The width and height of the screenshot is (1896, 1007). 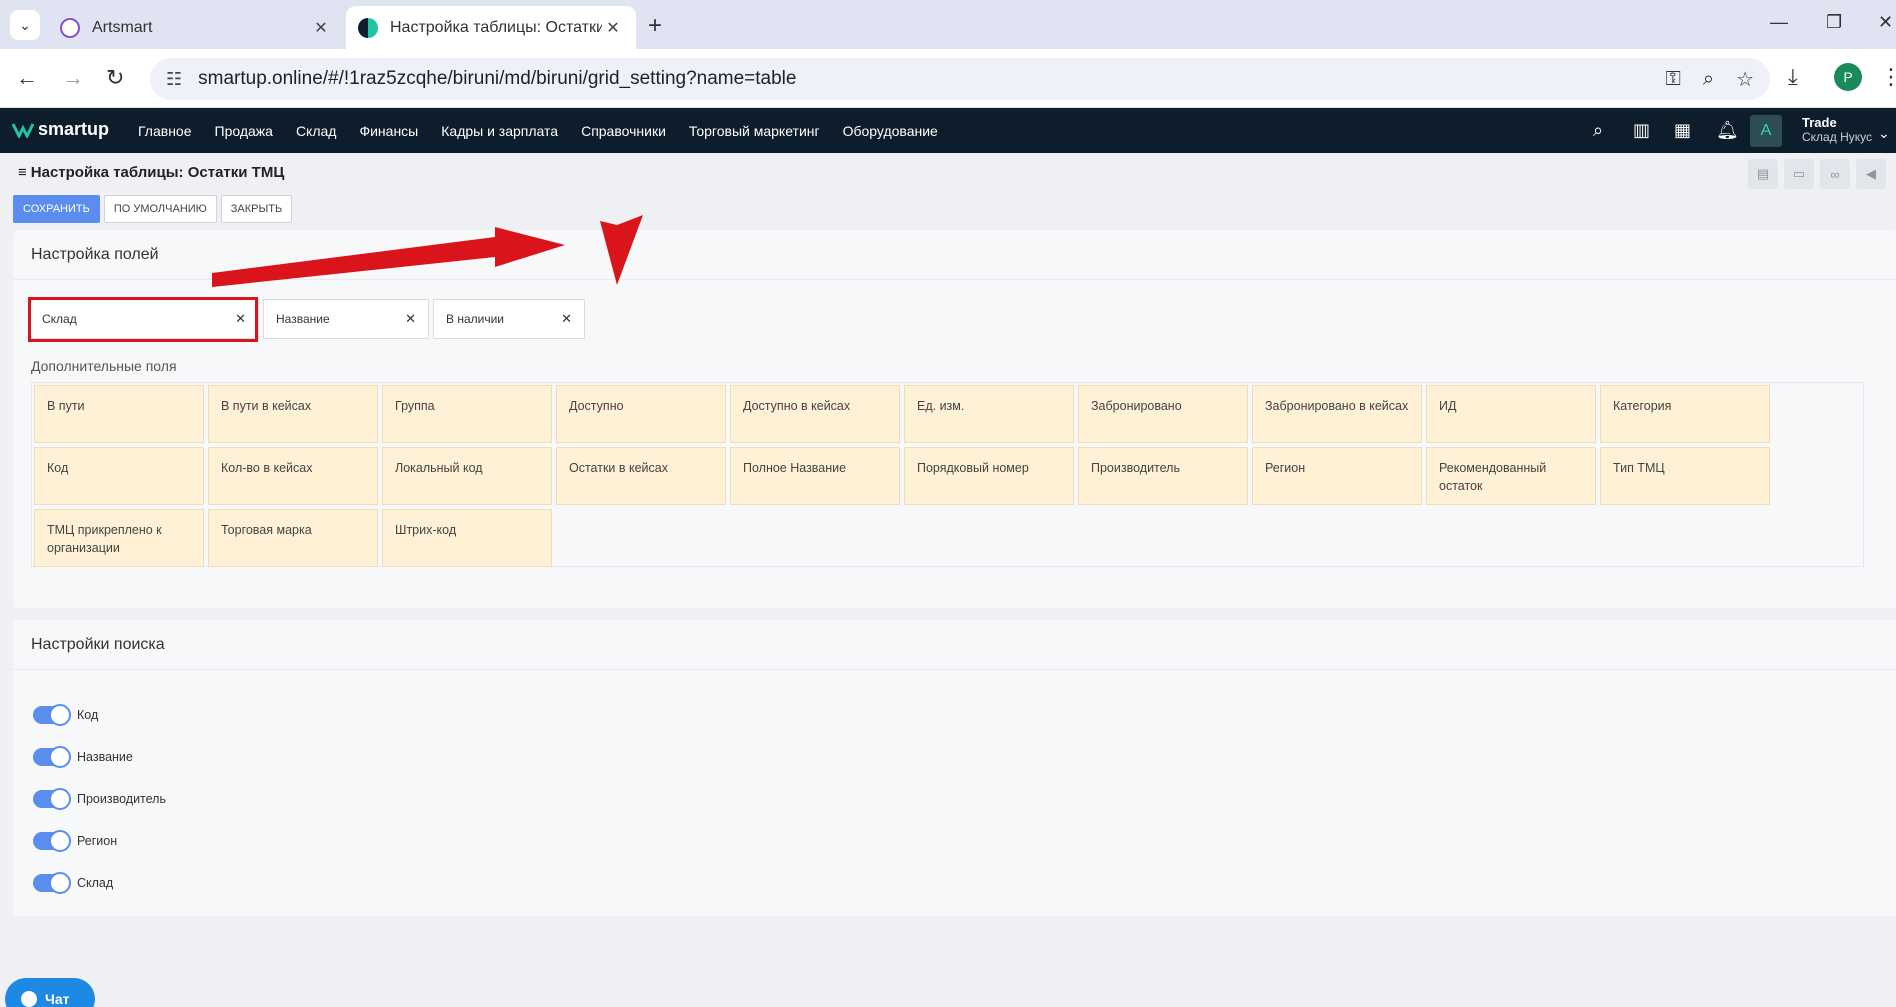 I want to click on extra-field-item: Полное Название, so click(x=815, y=476).